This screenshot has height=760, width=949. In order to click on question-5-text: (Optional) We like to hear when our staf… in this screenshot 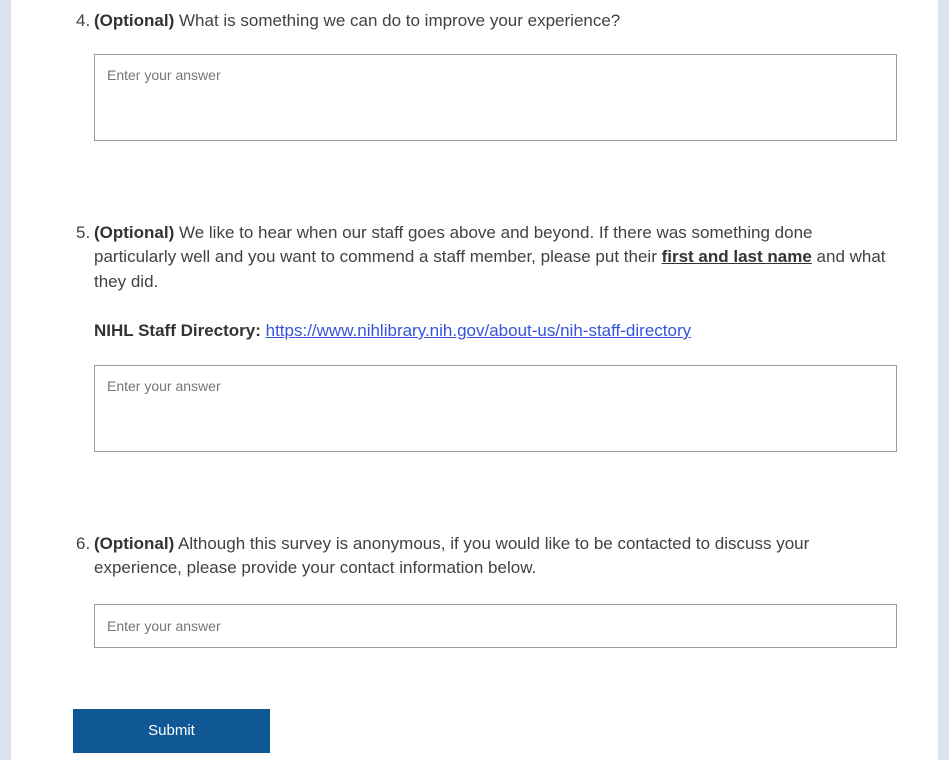, I will do `click(495, 258)`.